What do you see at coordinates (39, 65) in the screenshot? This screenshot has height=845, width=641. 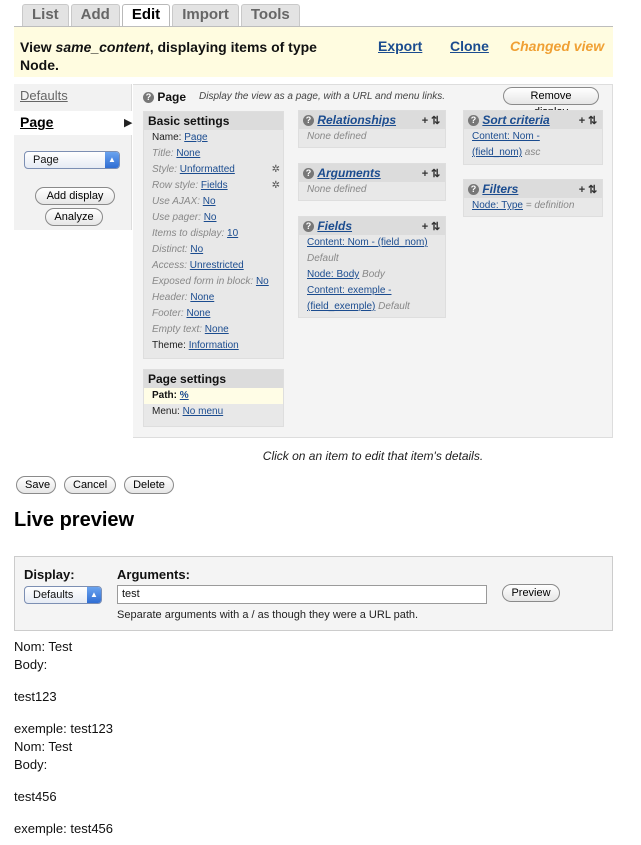 I see `view-title-line2: Node.` at bounding box center [39, 65].